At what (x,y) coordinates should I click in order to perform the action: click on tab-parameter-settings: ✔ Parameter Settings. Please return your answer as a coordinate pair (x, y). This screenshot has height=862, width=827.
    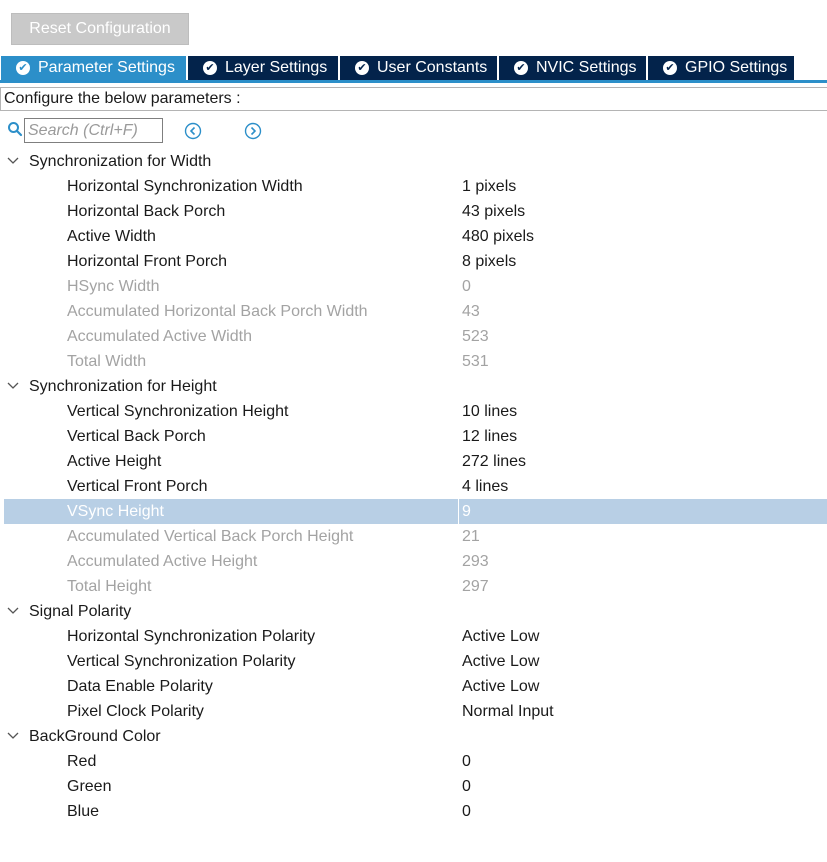
    Looking at the image, I should click on (94, 68).